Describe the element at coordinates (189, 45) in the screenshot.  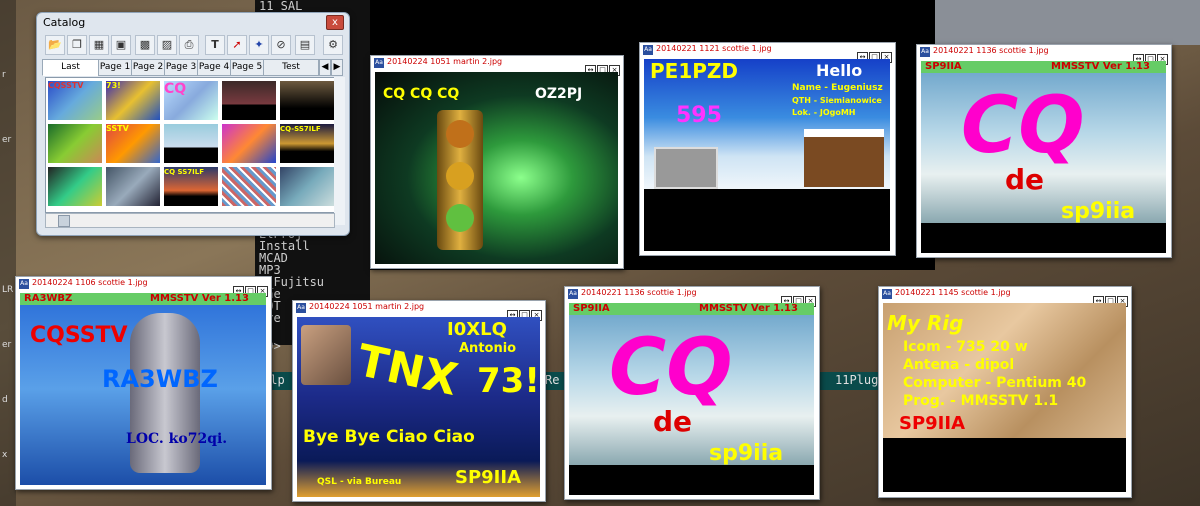
I see `print-icon: ⎙` at that location.